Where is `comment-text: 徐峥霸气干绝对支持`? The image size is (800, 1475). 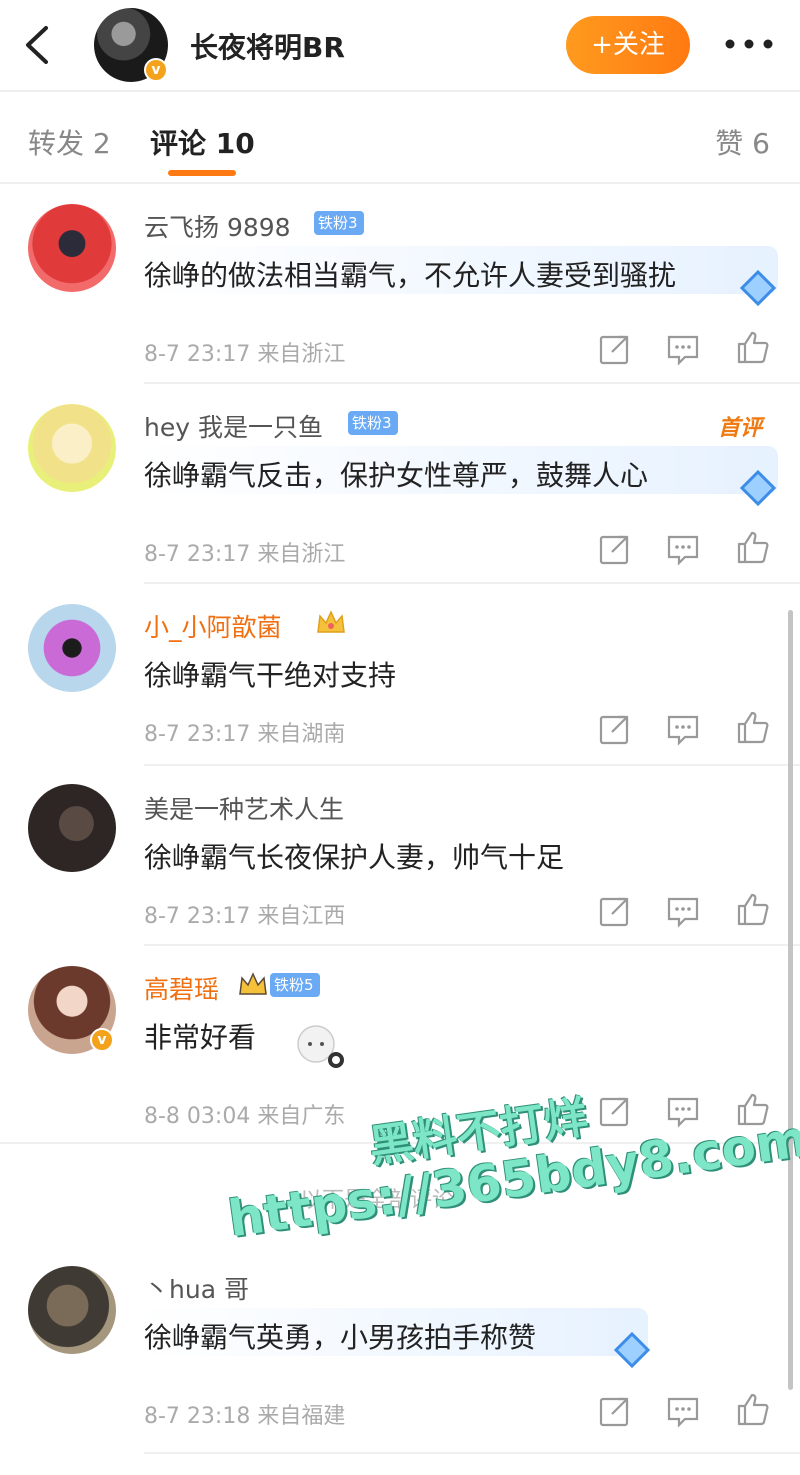
comment-text: 徐峥霸气干绝对支持 is located at coordinates (270, 675).